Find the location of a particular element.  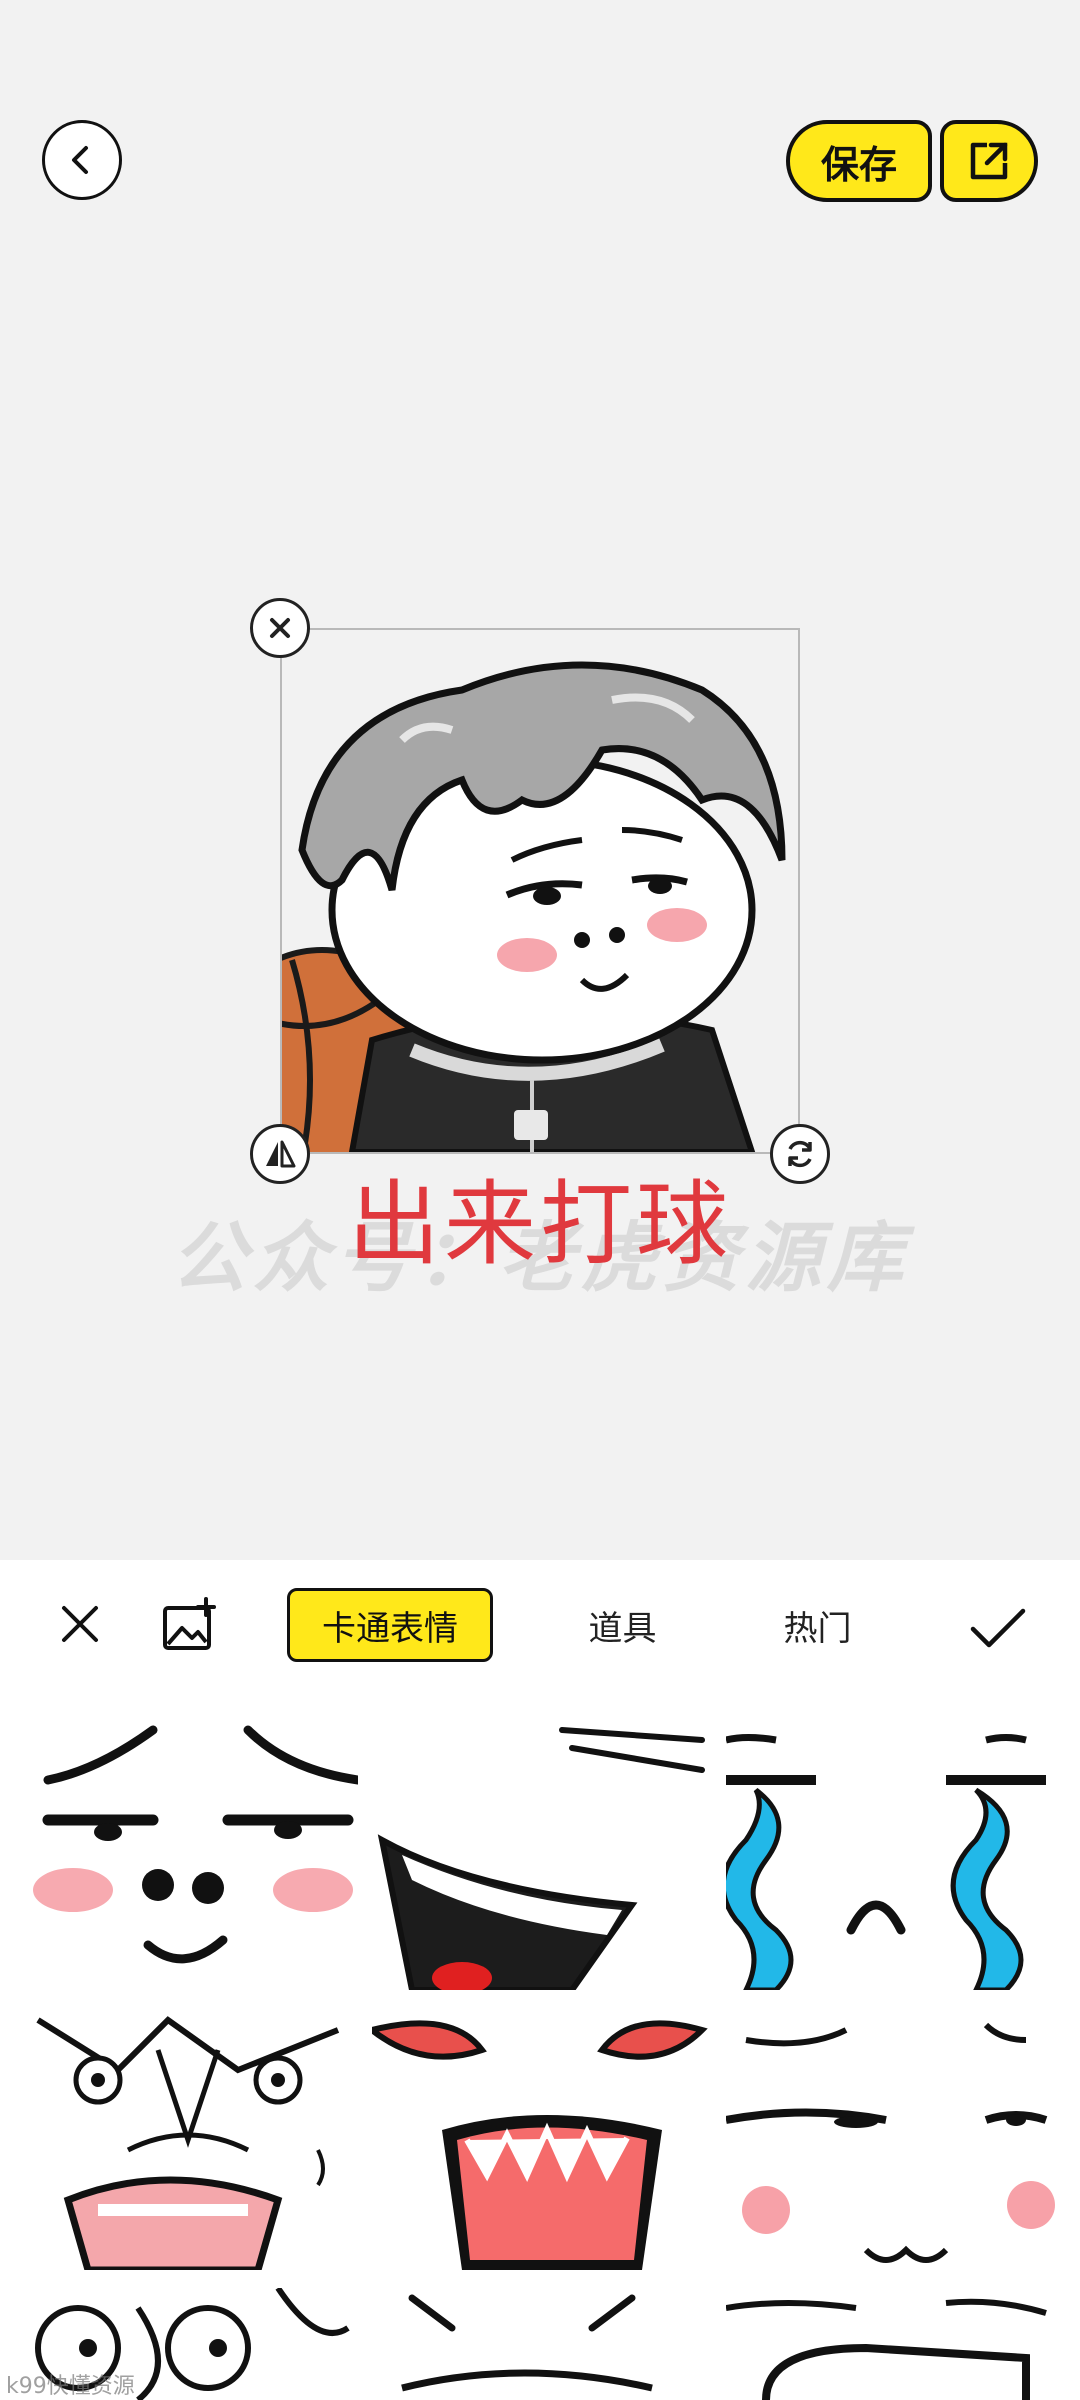

sticker-delete-button is located at coordinates (280, 628).